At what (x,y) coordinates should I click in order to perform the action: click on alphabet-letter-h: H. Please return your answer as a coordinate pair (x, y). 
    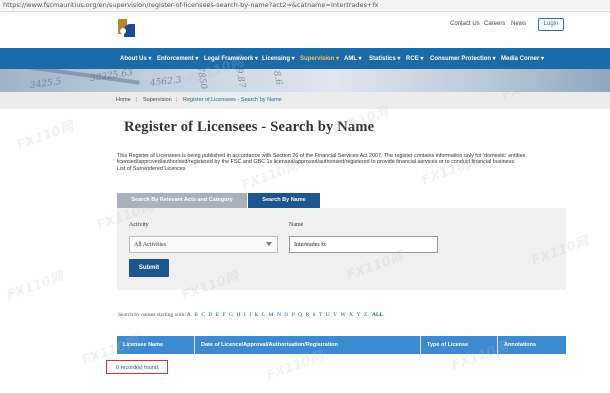
    Looking at the image, I should click on (238, 315).